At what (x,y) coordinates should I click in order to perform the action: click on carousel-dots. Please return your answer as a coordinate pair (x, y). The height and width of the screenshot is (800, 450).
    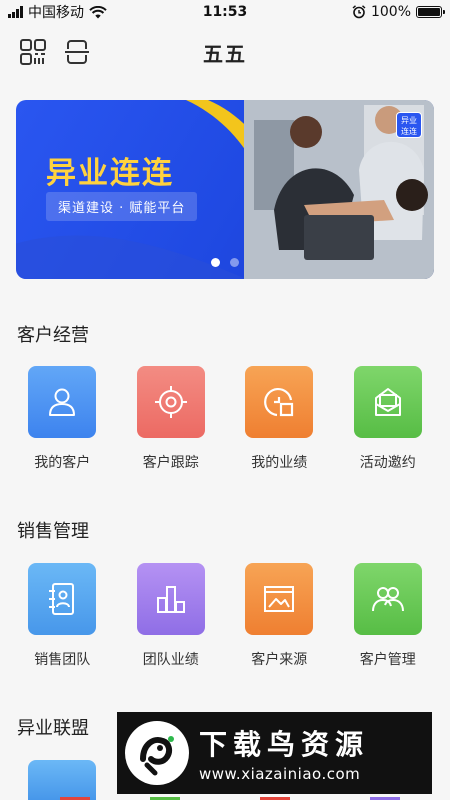
    Looking at the image, I should click on (225, 262).